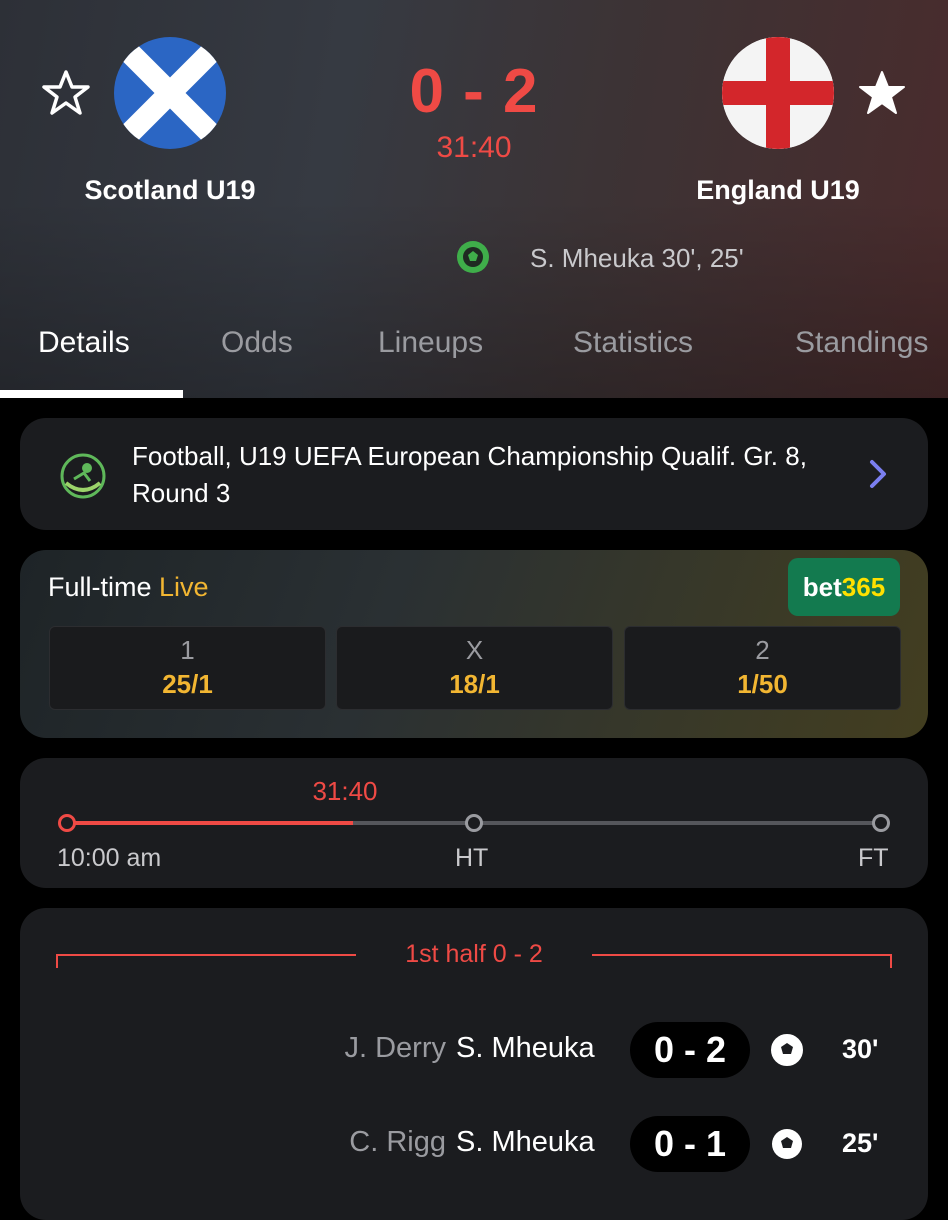  I want to click on odds-option-home: 1 25/1, so click(187, 668).